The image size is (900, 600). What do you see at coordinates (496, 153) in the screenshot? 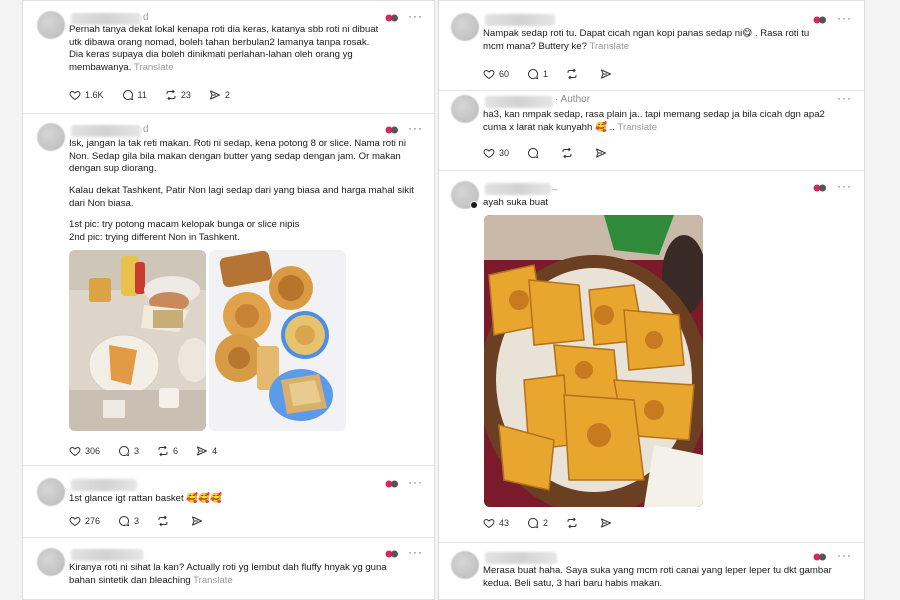
I see `like-button: 30` at bounding box center [496, 153].